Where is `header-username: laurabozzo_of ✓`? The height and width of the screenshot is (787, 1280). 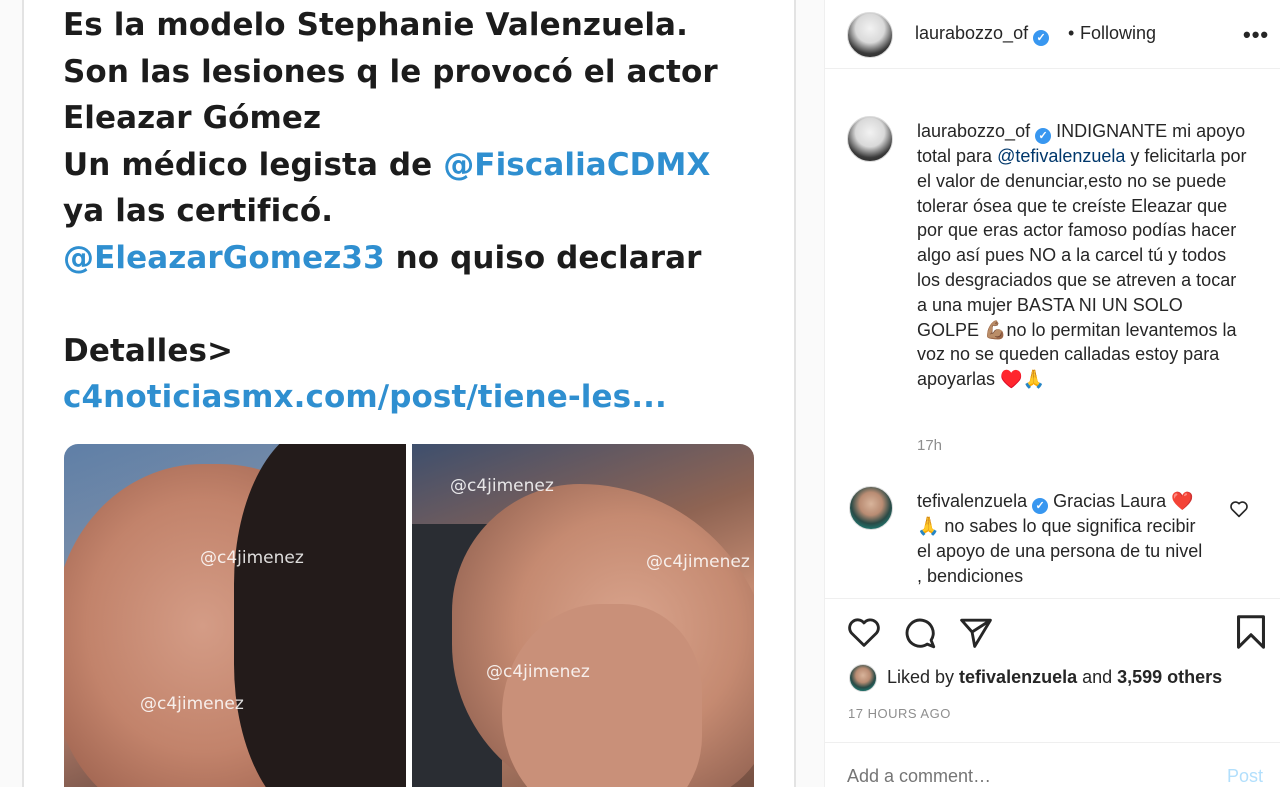
header-username: laurabozzo_of ✓ is located at coordinates (982, 34).